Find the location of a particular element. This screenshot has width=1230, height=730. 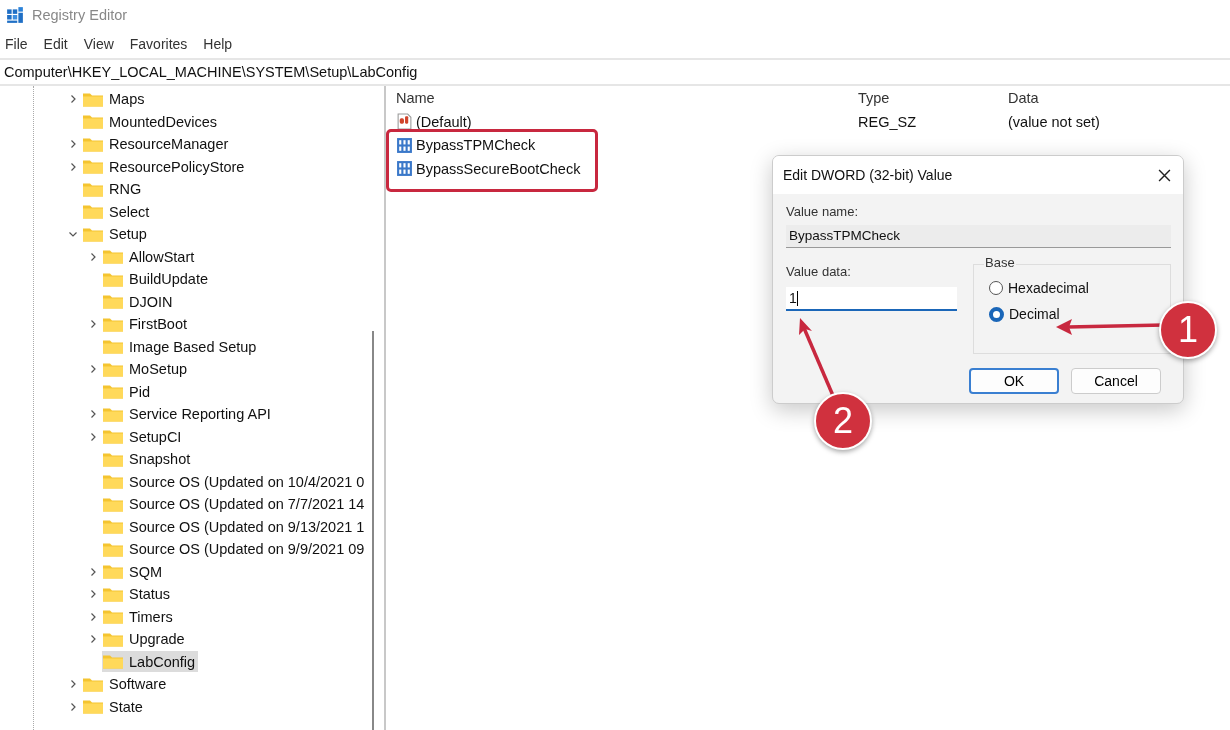

field-label: Value name: is located at coordinates (823, 211).